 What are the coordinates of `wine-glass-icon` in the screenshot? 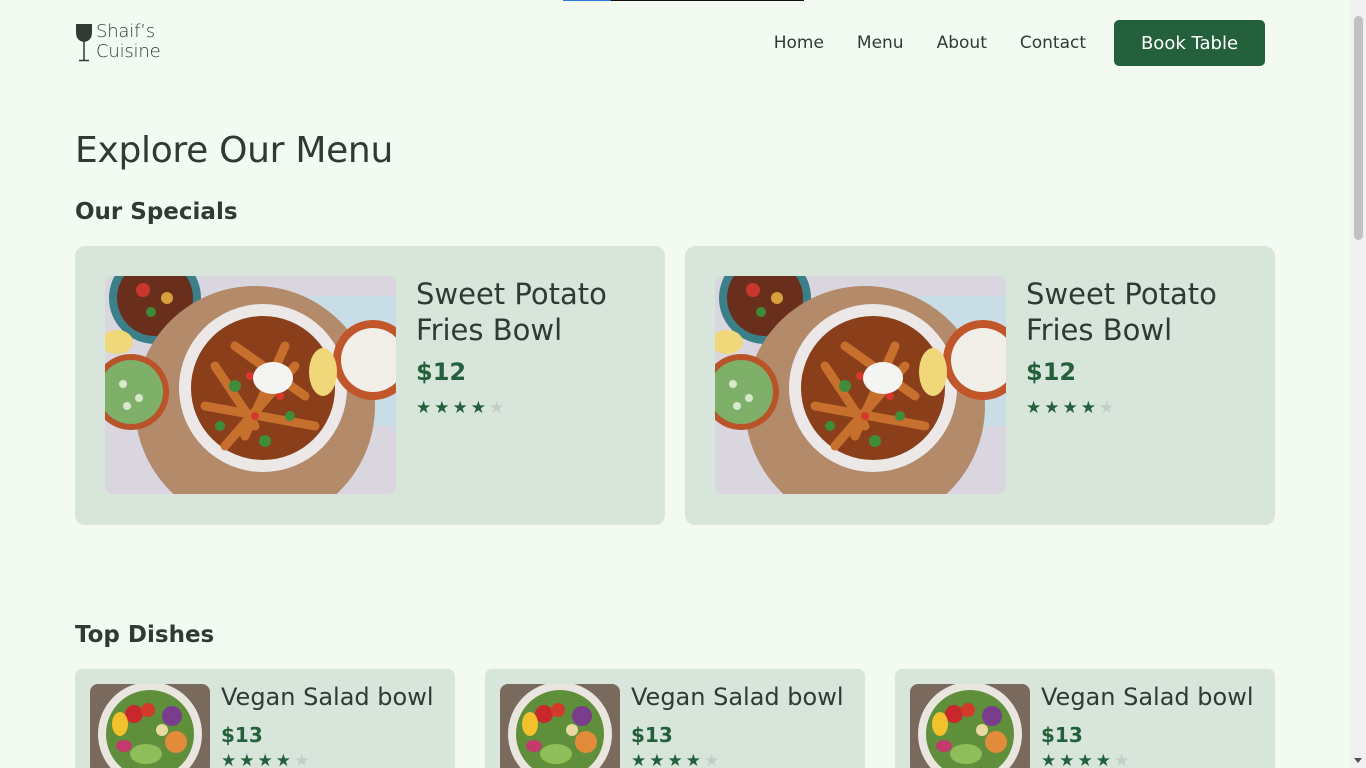 It's located at (84, 43).